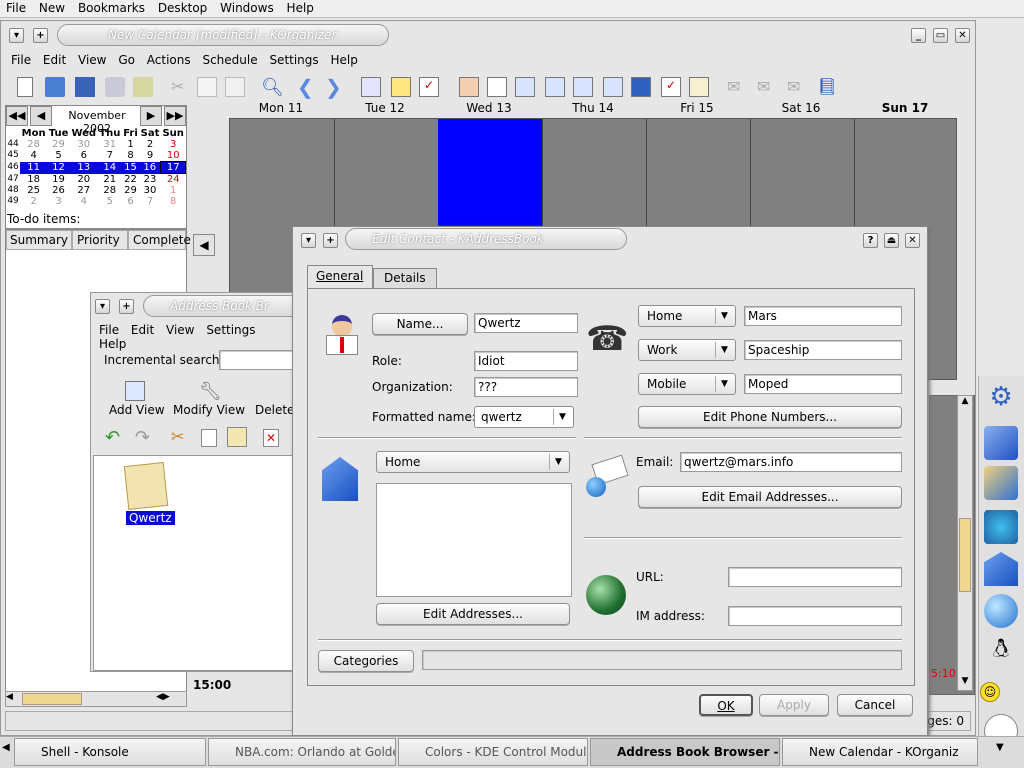 The height and width of the screenshot is (768, 1024). What do you see at coordinates (58, 168) in the screenshot?
I see `day-cell: 12` at bounding box center [58, 168].